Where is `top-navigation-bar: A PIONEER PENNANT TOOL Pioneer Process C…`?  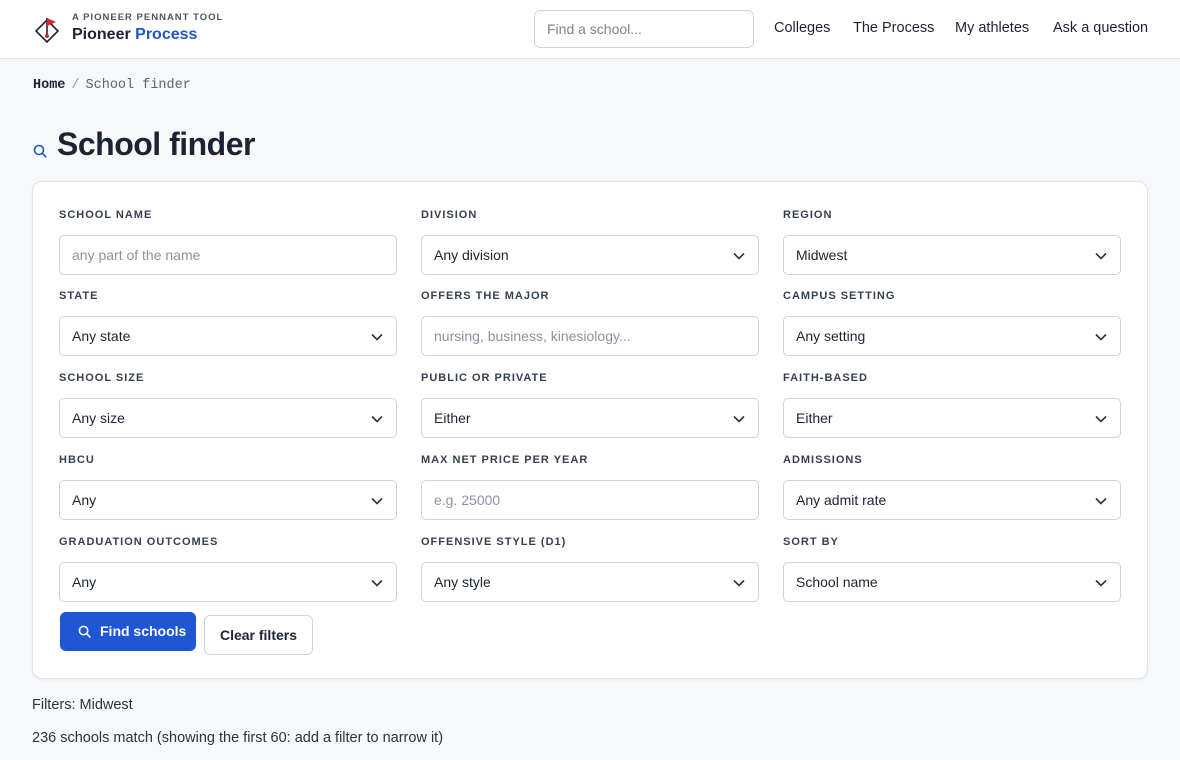
top-navigation-bar: A PIONEER PENNANT TOOL Pioneer Process C… is located at coordinates (590, 29).